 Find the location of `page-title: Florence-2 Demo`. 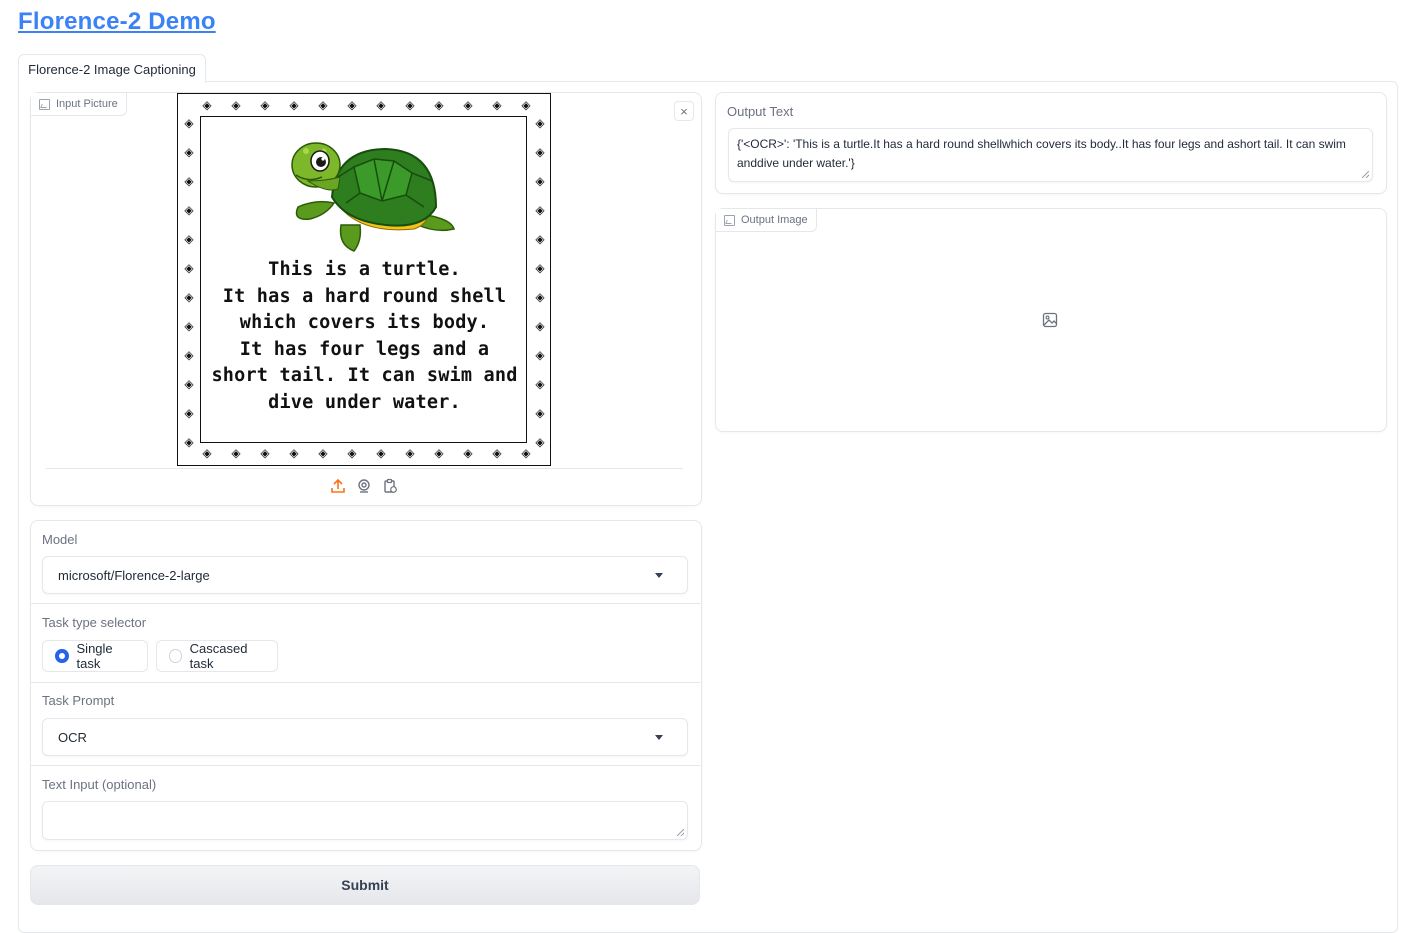

page-title: Florence-2 Demo is located at coordinates (117, 22).